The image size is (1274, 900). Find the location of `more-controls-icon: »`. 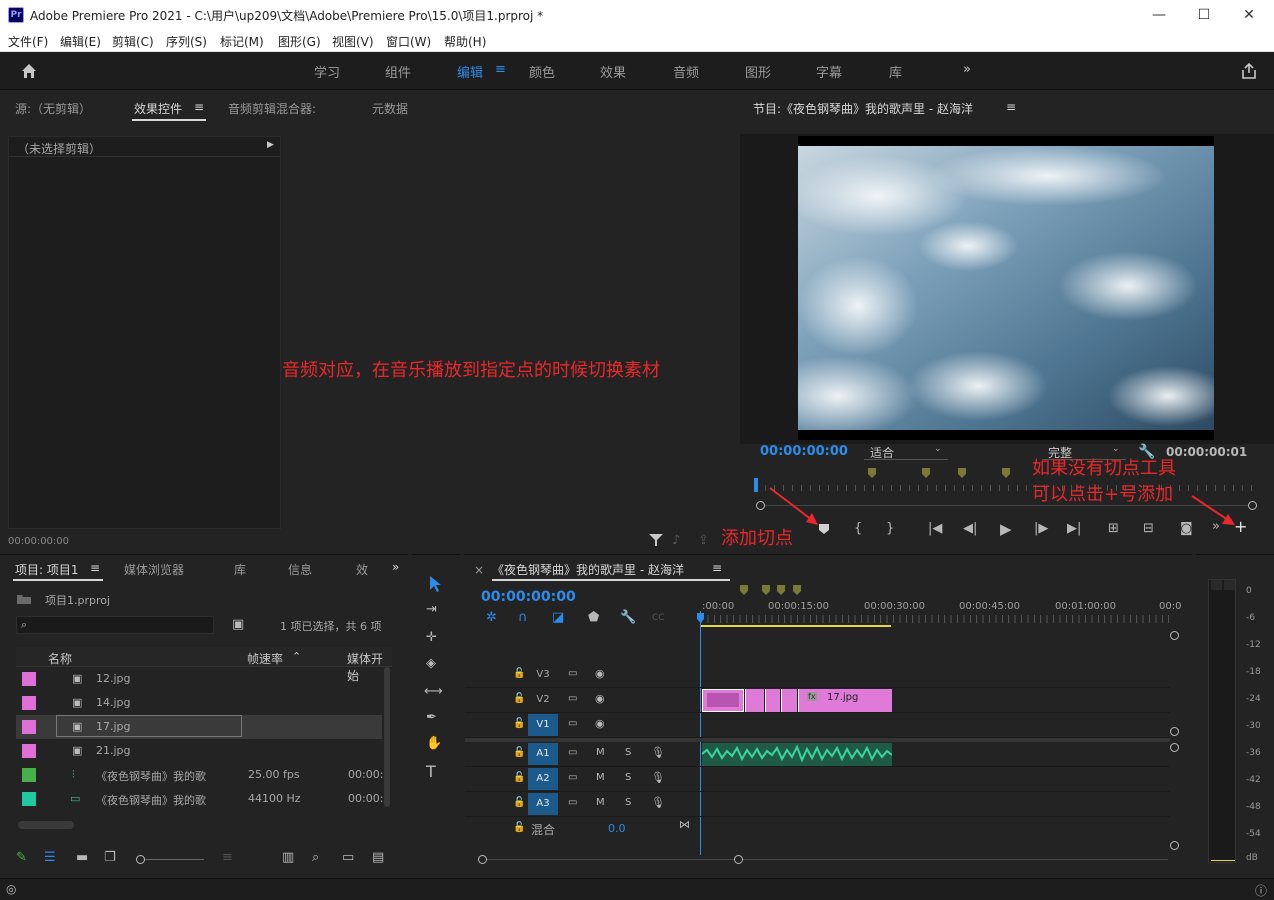

more-controls-icon: » is located at coordinates (1216, 527).